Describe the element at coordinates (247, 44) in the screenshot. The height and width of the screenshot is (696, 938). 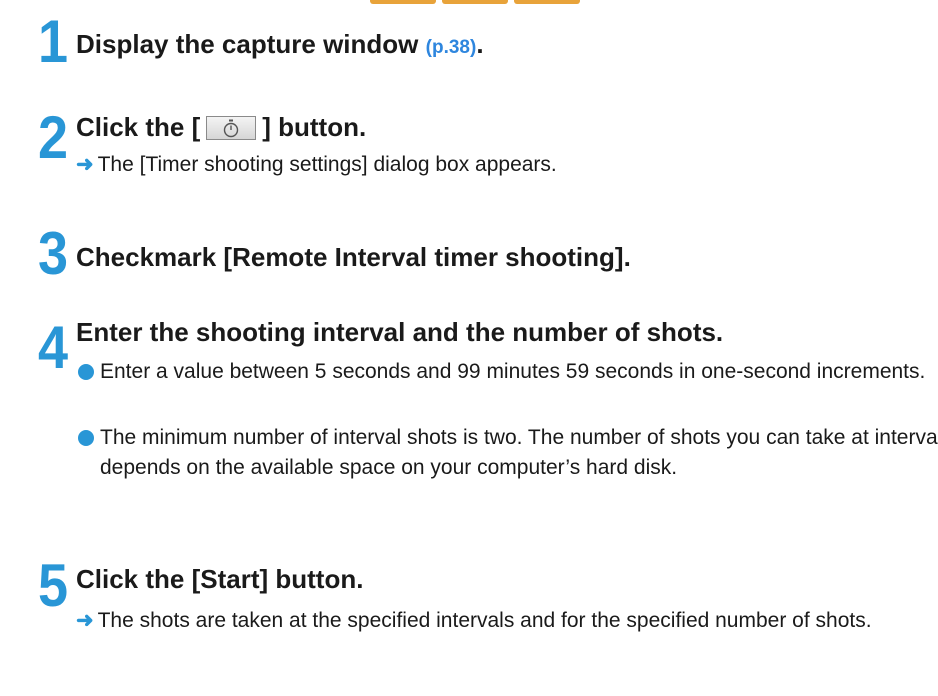
I see `step-title-text: Display the capture window` at that location.